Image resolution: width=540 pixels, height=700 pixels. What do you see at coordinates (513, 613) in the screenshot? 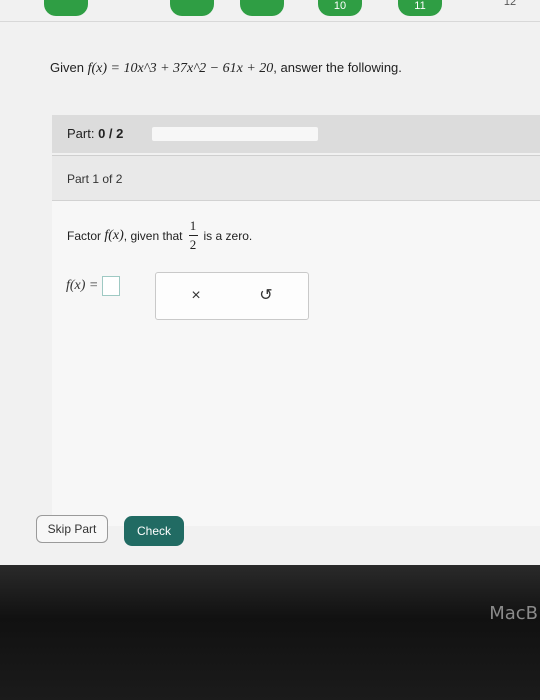
I see `brand-text: MacB` at bounding box center [513, 613].